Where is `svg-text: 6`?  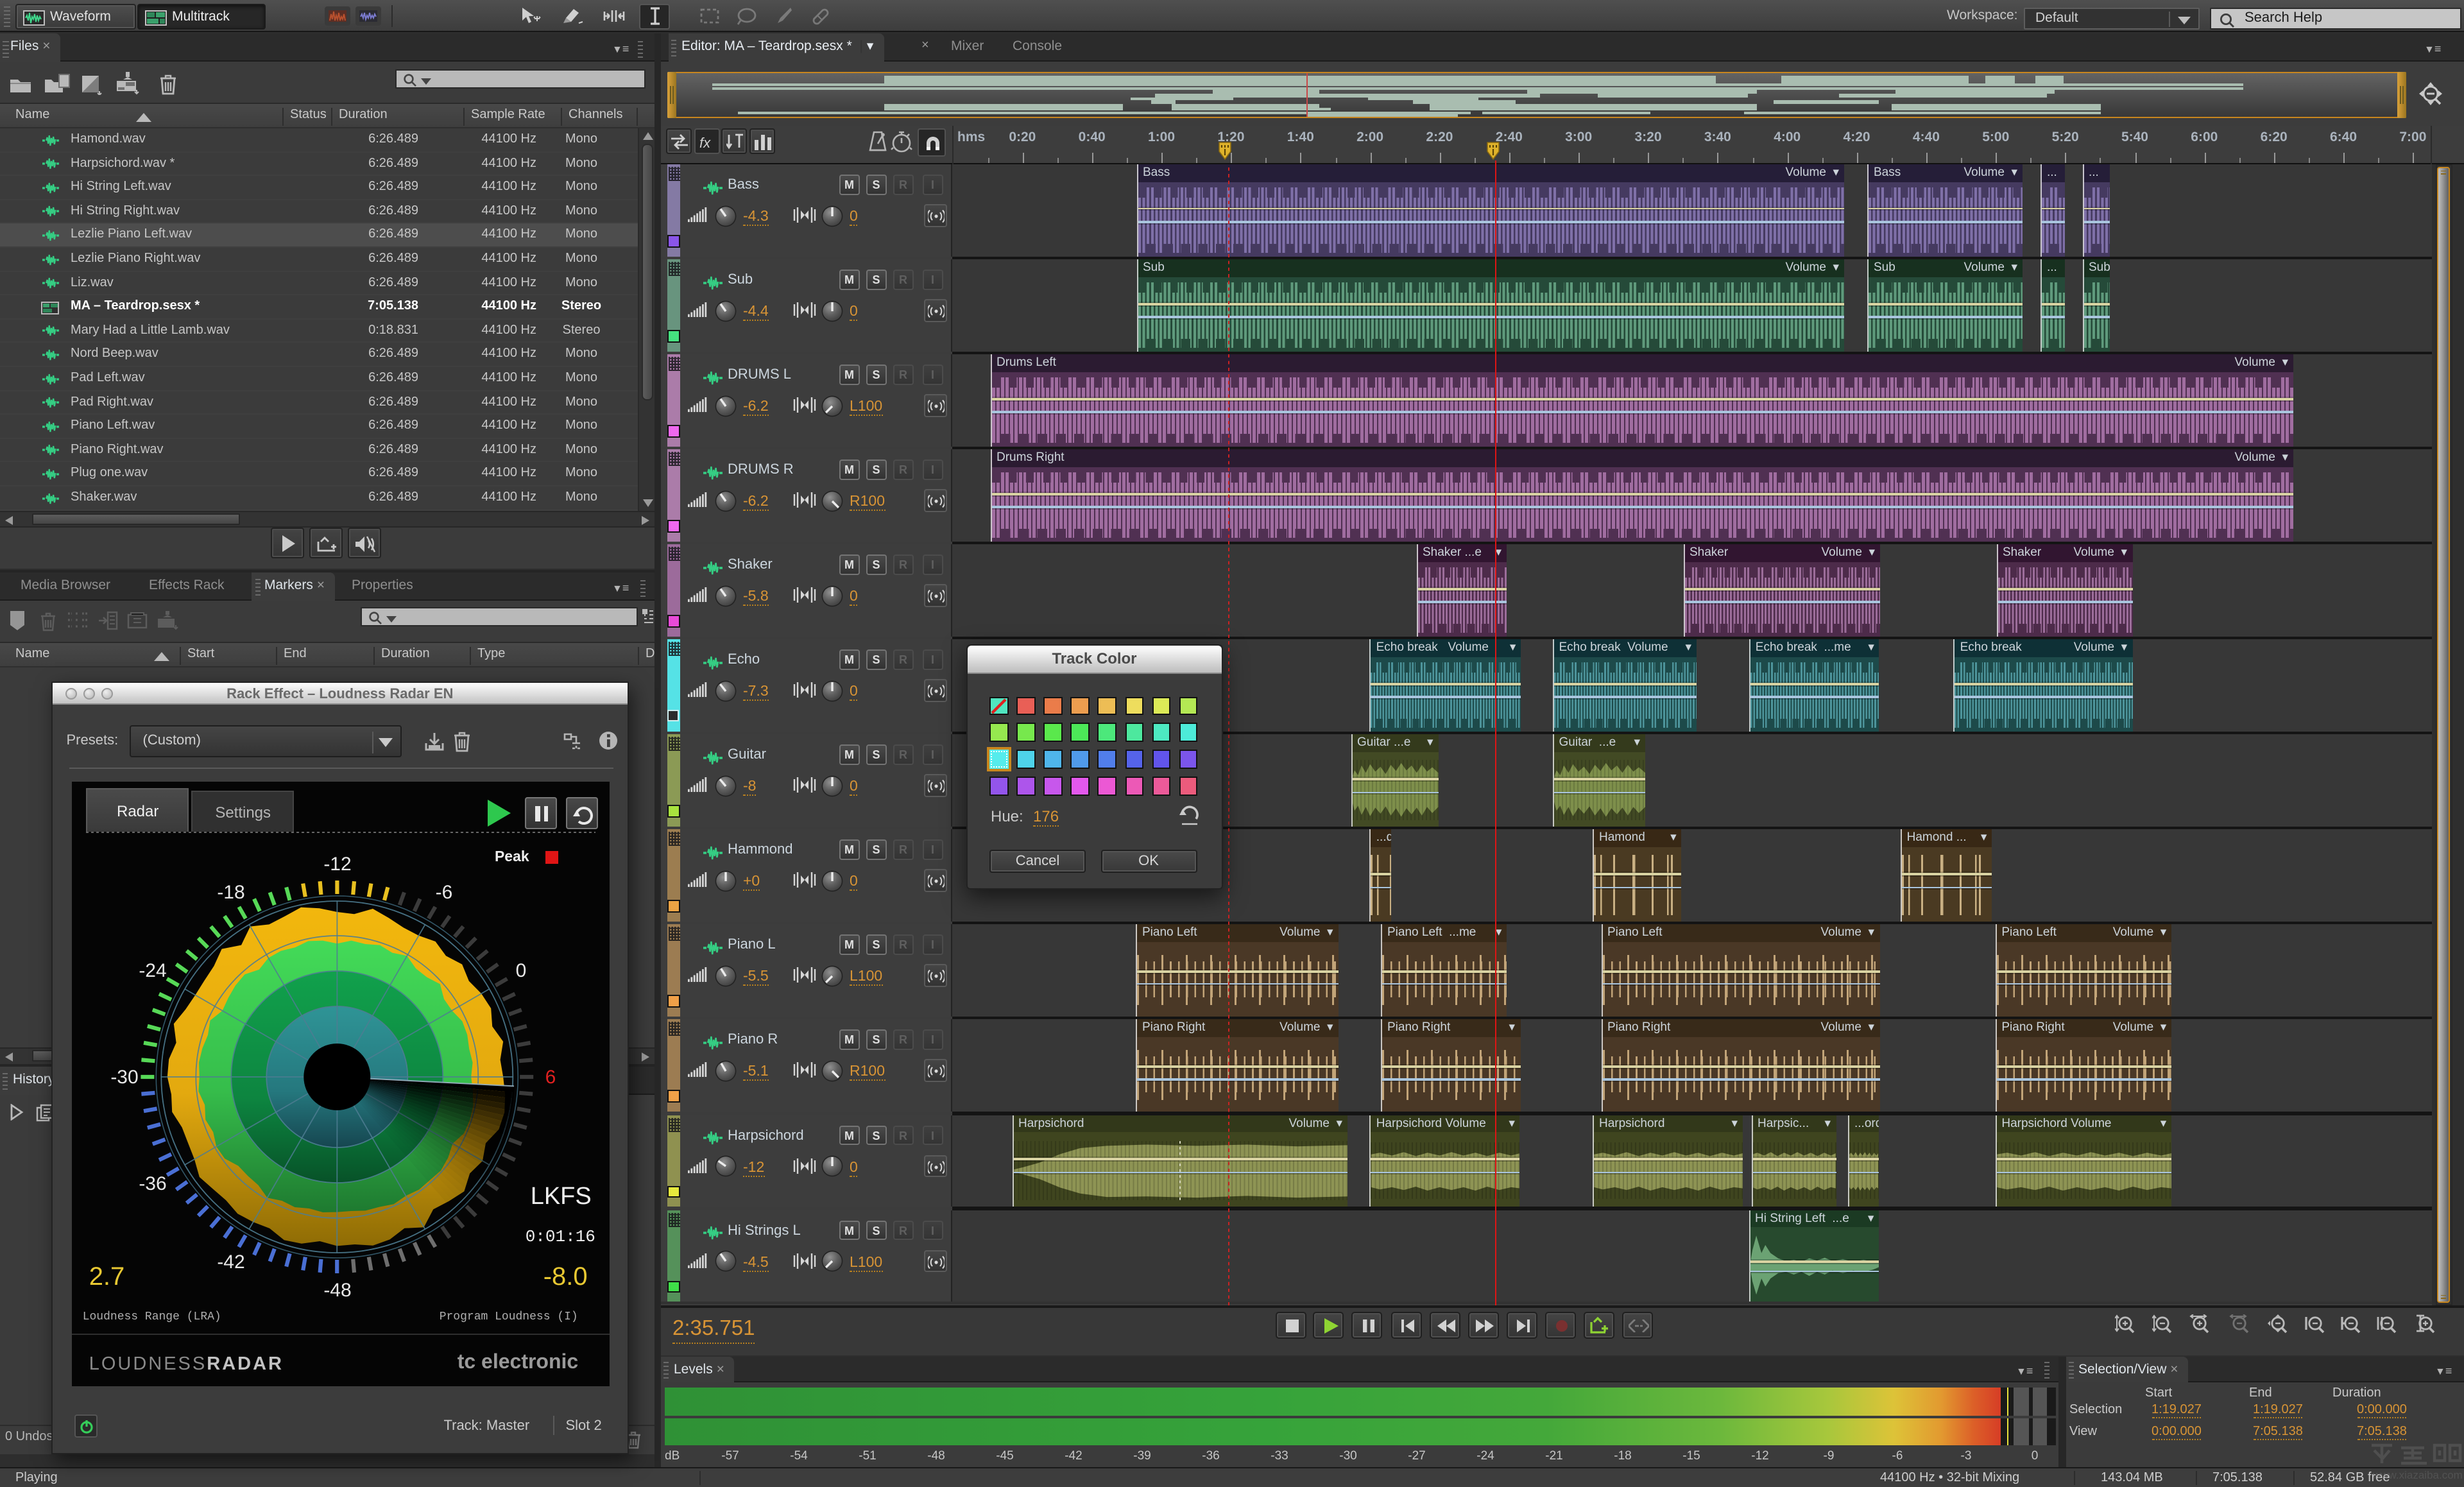 svg-text: 6 is located at coordinates (551, 1077).